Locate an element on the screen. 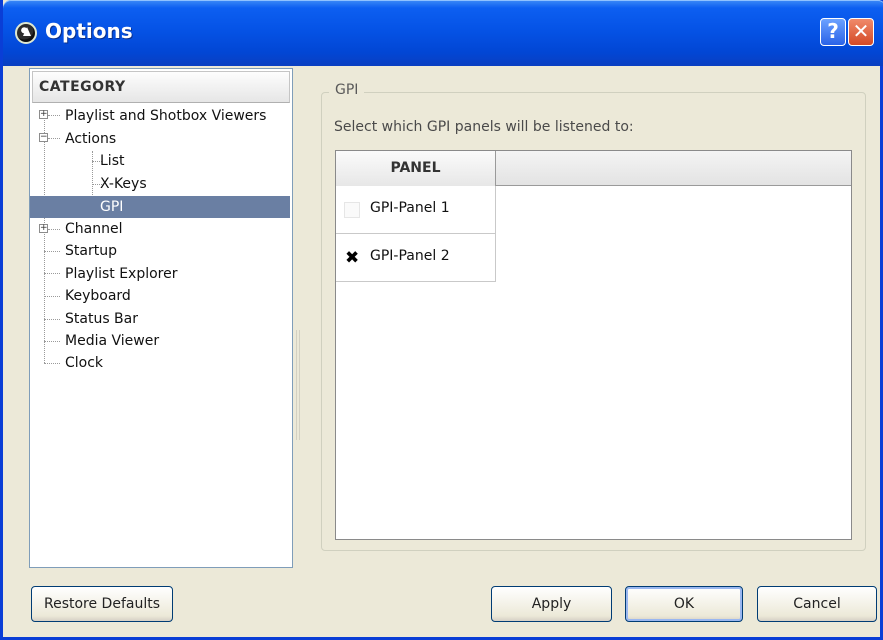  tree-item-keyboard: Keyboard is located at coordinates (98, 296).